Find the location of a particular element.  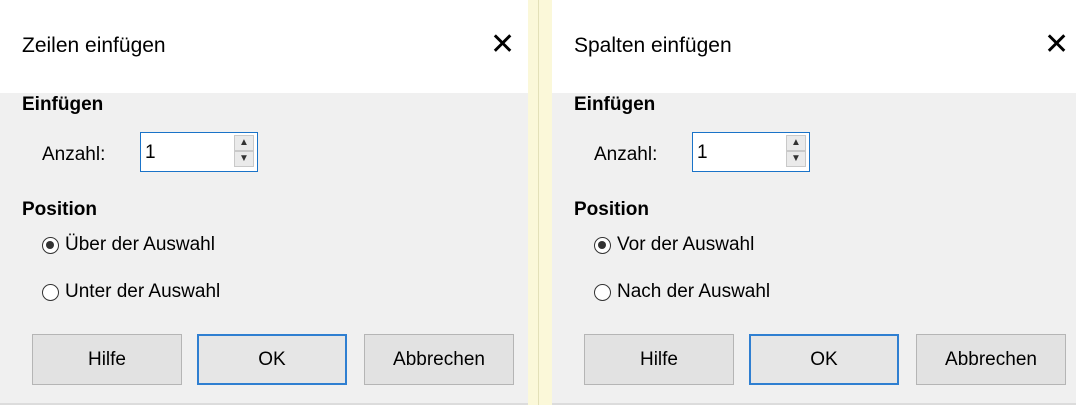

radio-before-selection: Vor der Auswahl is located at coordinates (674, 245).